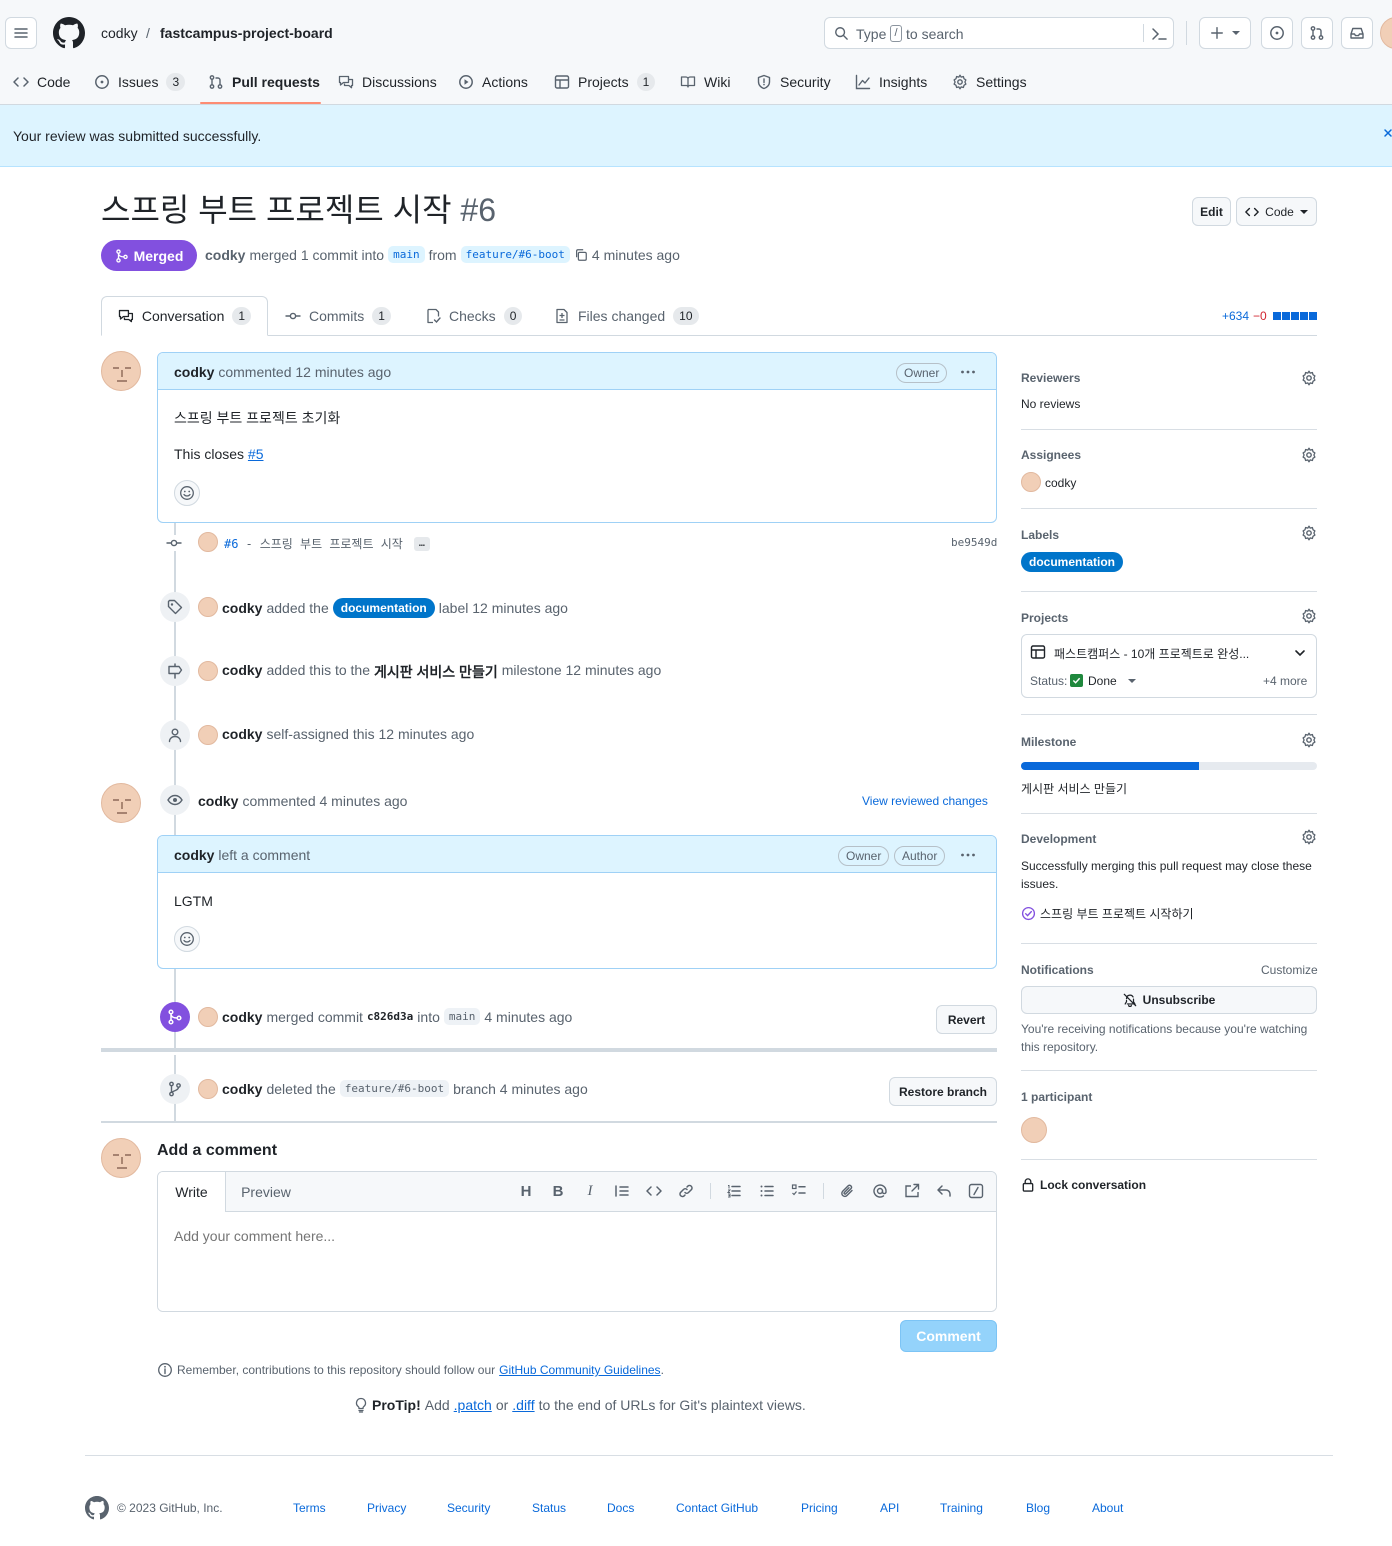 This screenshot has width=1392, height=1546. Describe the element at coordinates (1159, 34) in the screenshot. I see `command-palette-icon` at that location.